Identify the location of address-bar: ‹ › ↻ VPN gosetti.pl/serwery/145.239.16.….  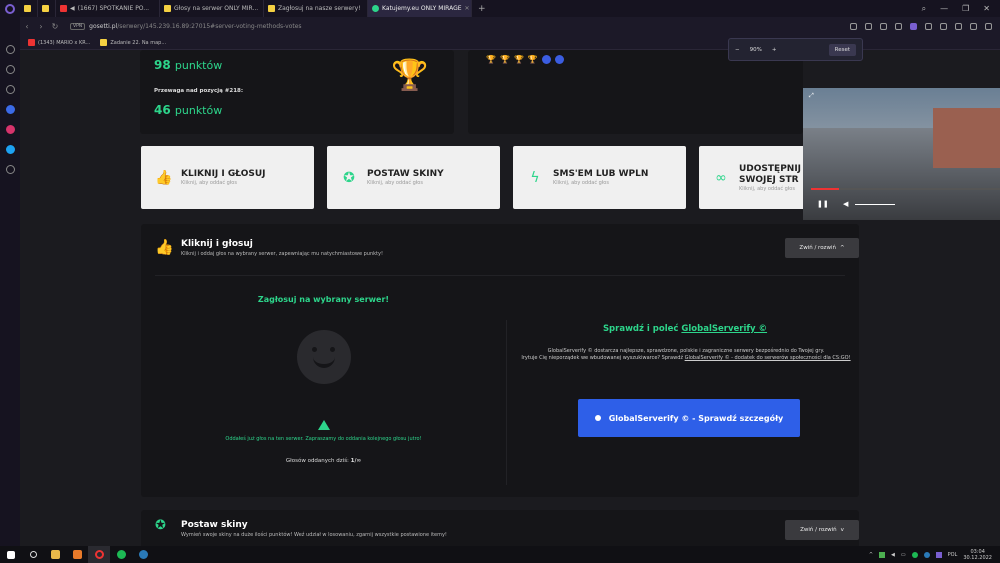
(510, 26).